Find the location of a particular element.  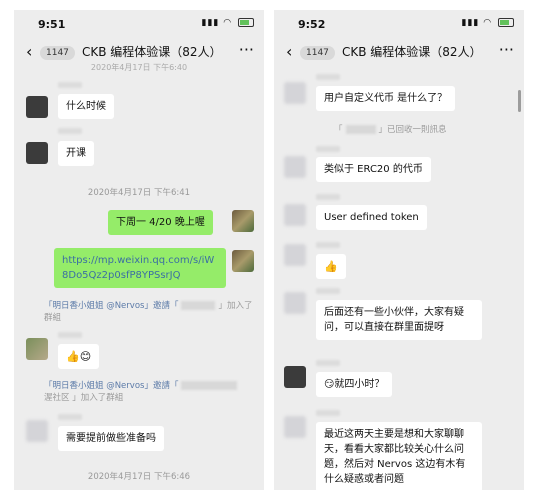

clock: 9:51 is located at coordinates (52, 24).